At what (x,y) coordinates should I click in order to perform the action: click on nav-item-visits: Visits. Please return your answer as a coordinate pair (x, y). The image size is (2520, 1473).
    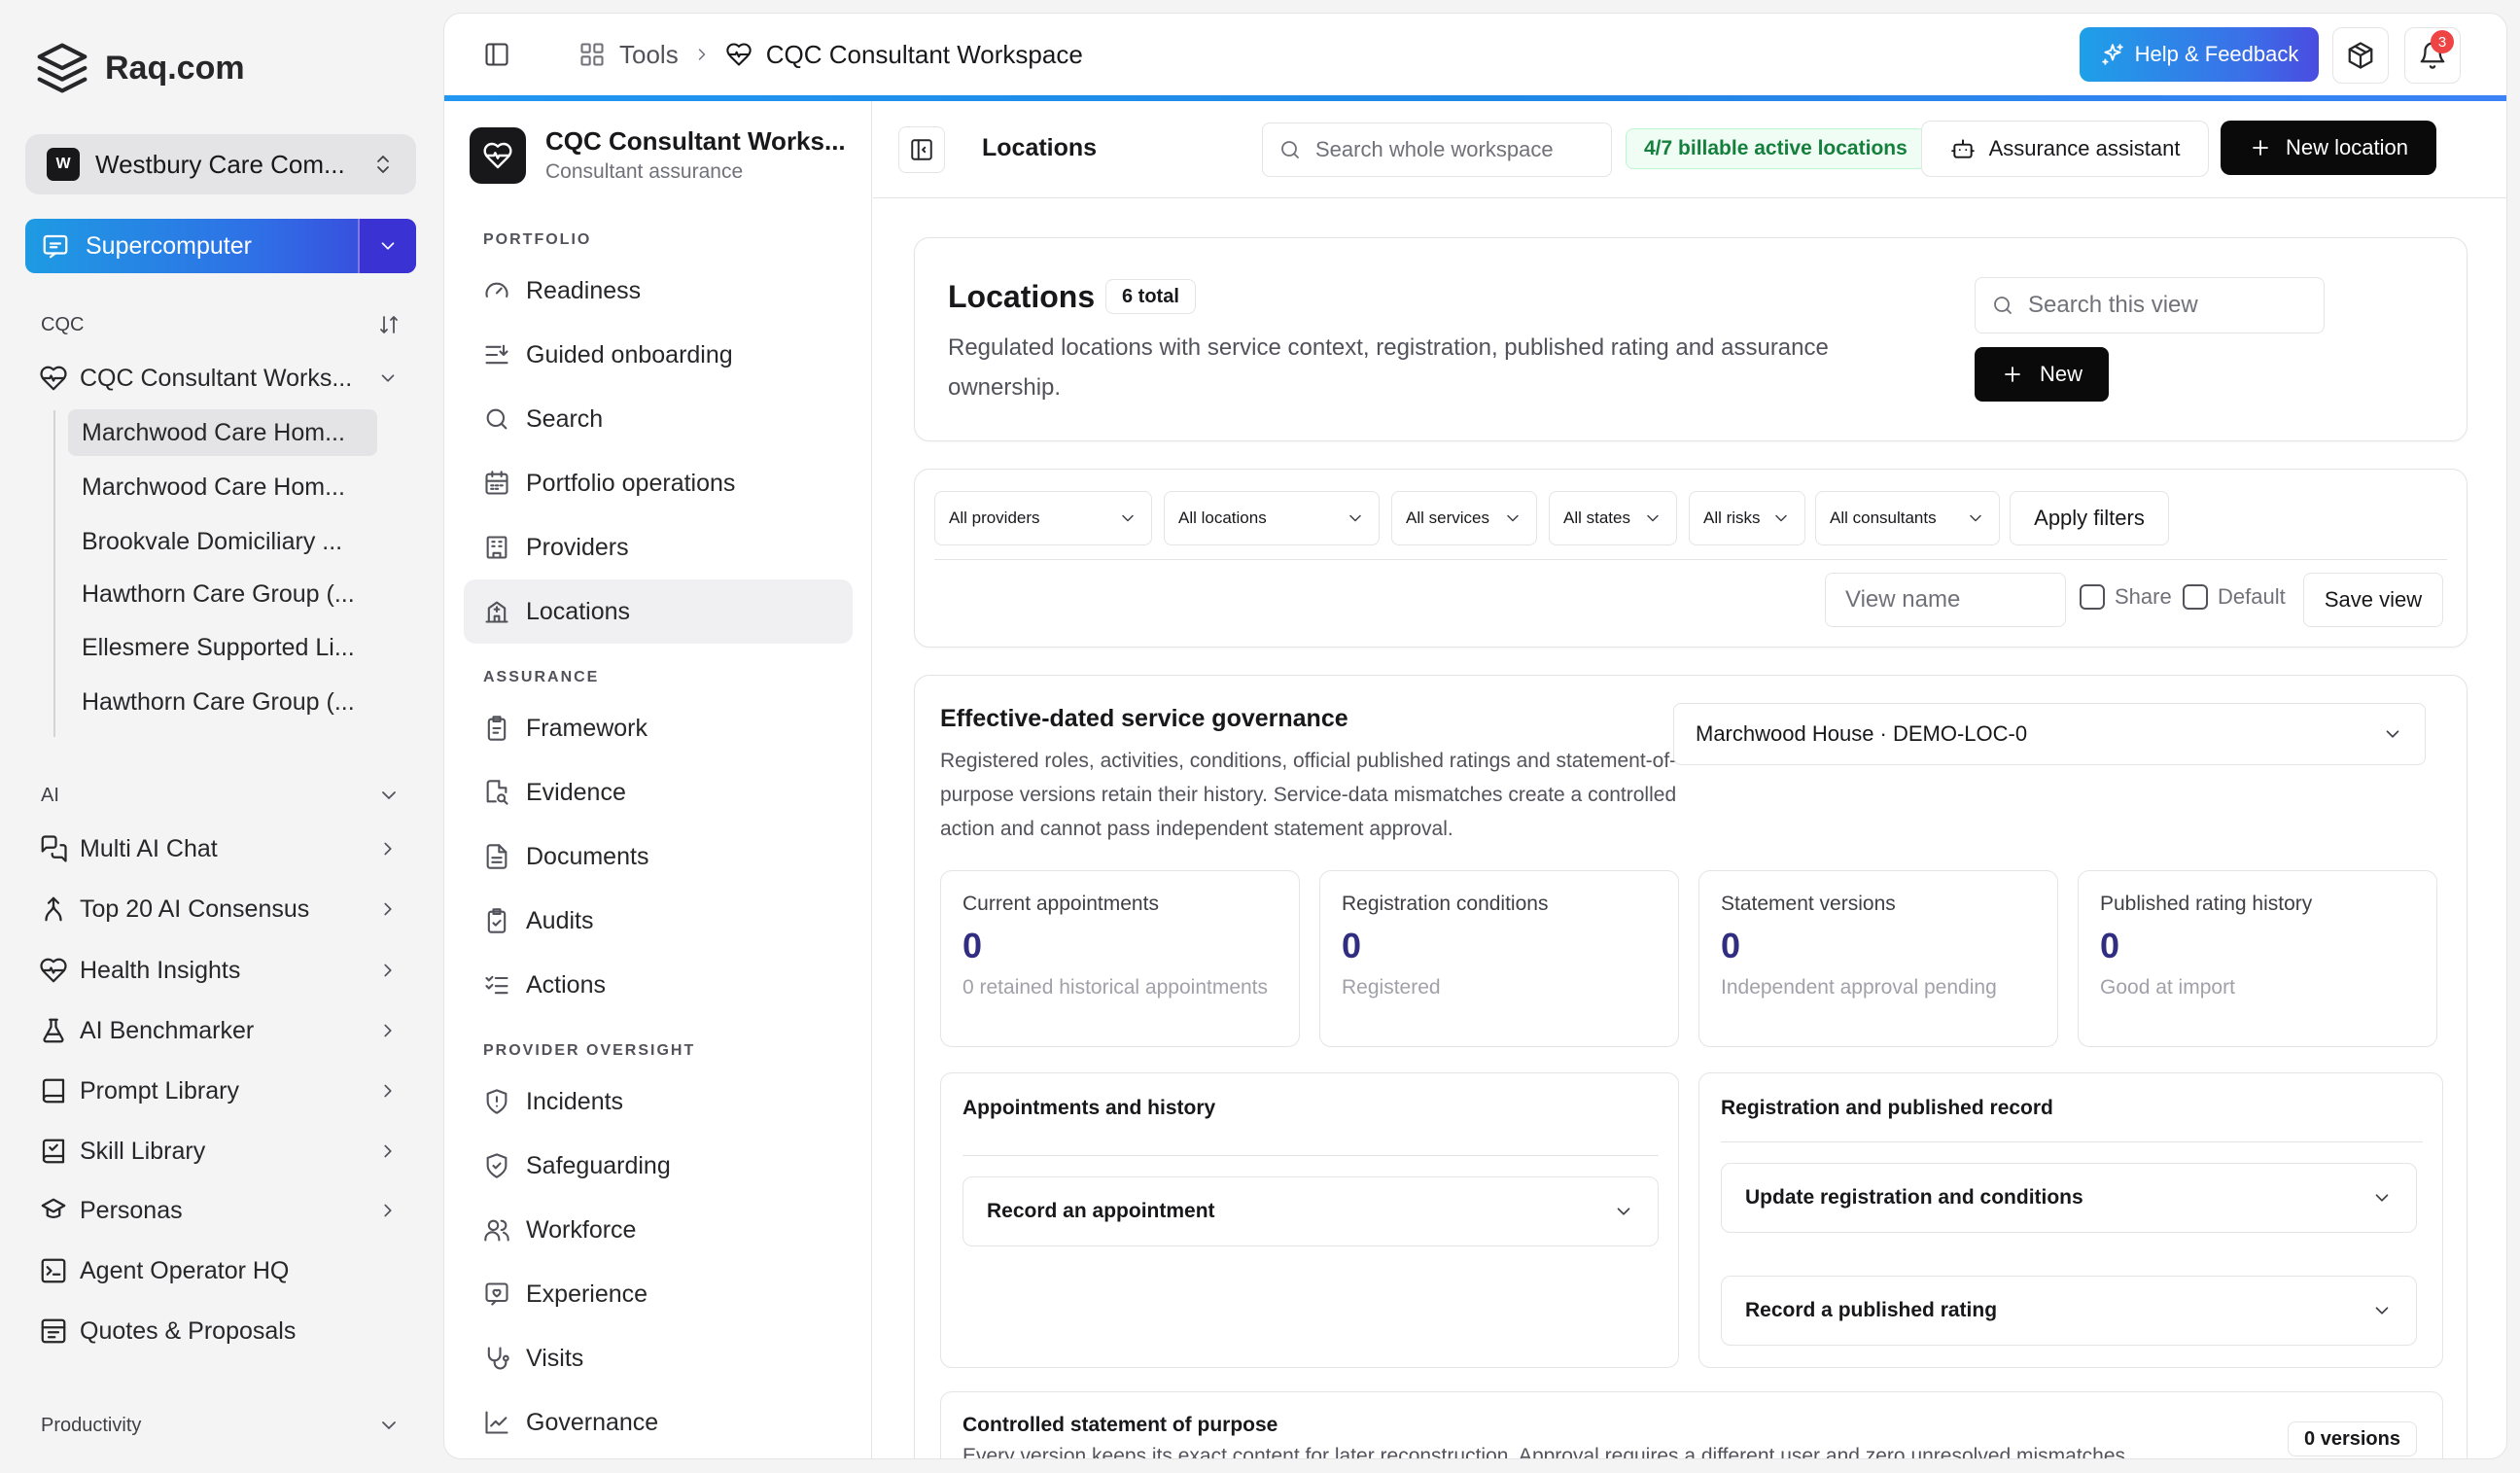
    Looking at the image, I should click on (658, 1358).